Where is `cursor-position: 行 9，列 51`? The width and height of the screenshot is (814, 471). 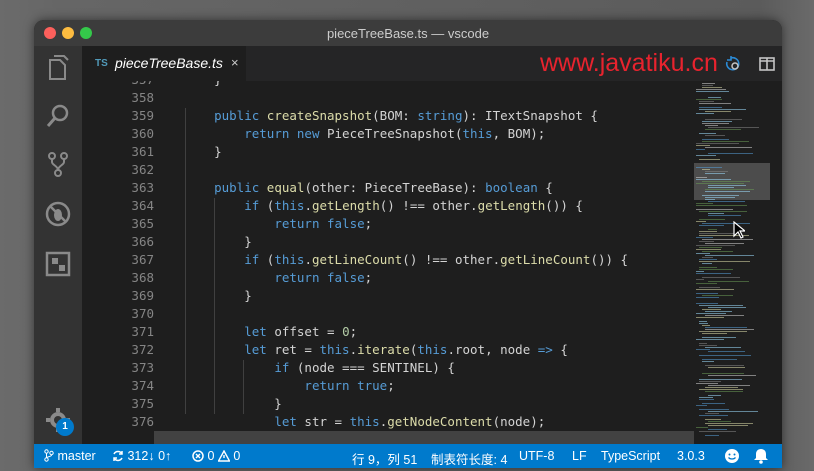 cursor-position: 行 9，列 51 is located at coordinates (384, 458).